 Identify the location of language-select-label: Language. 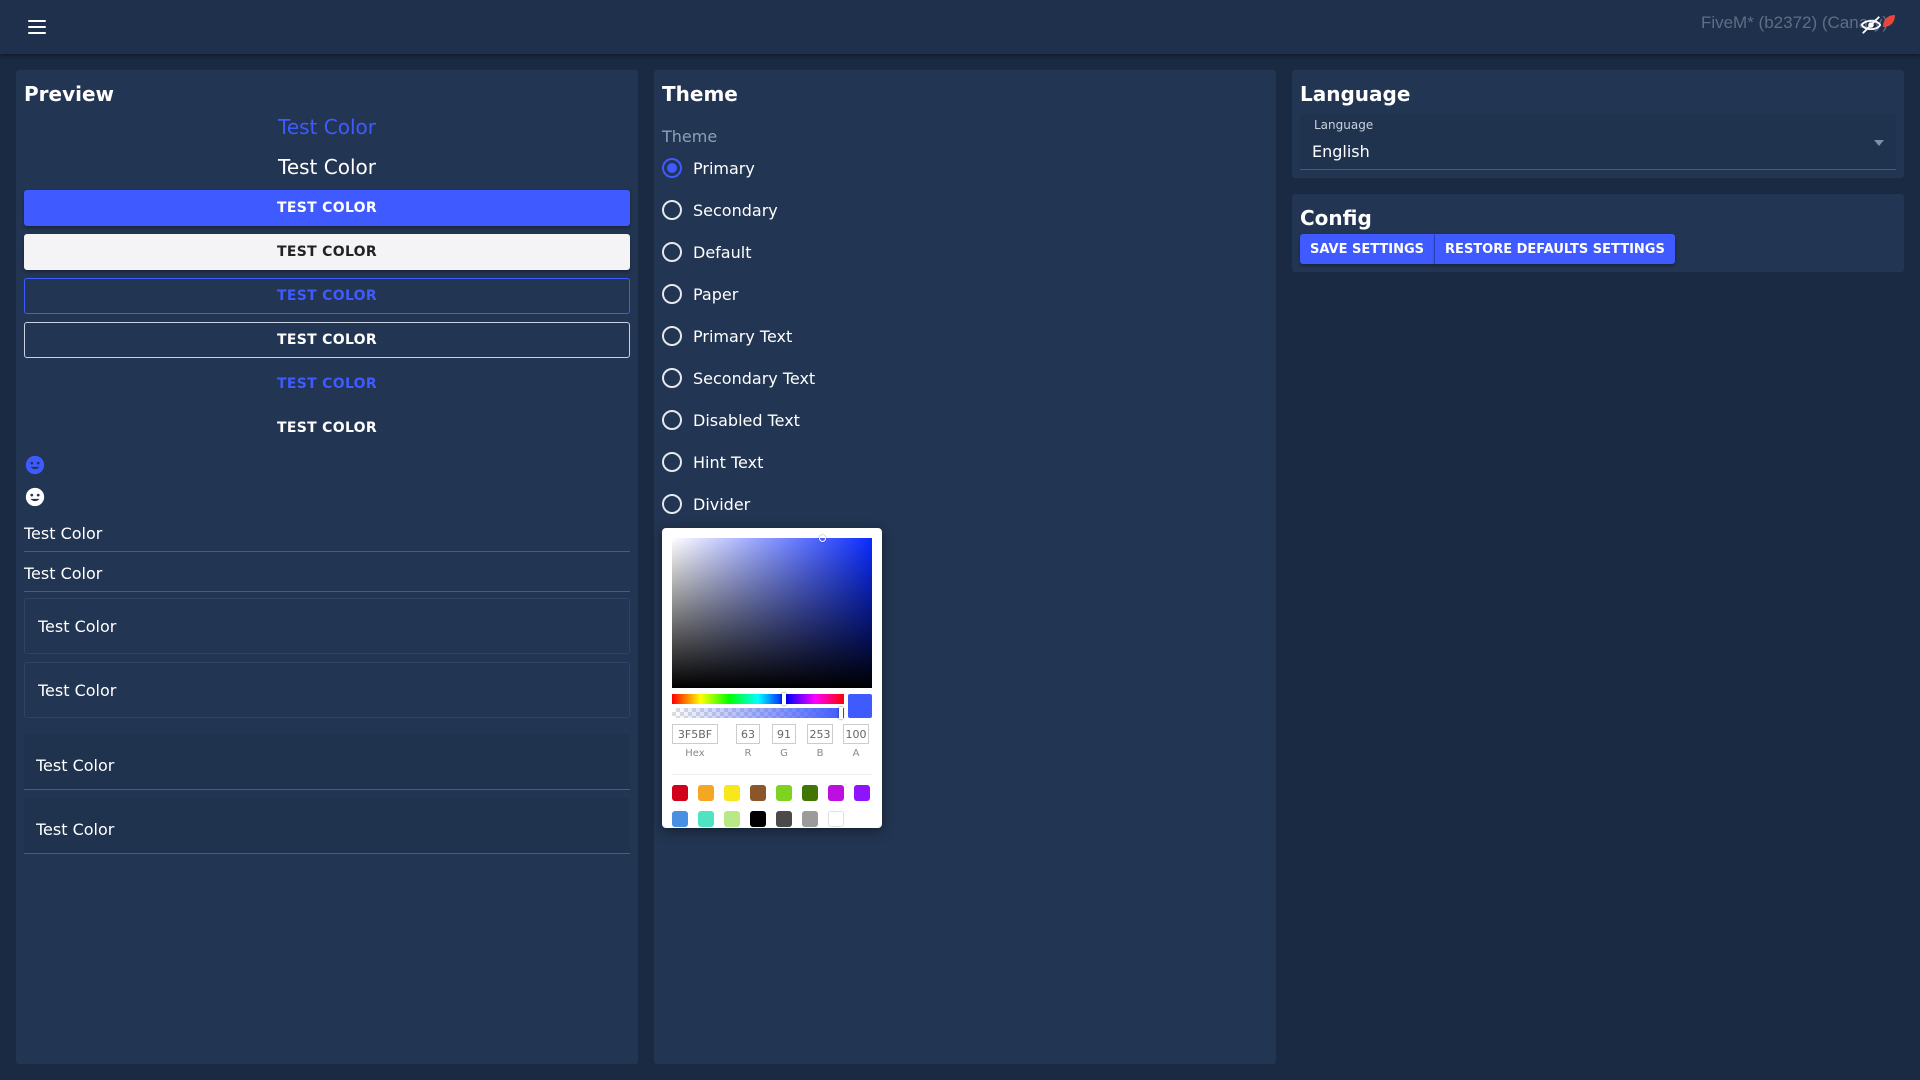
(1344, 125).